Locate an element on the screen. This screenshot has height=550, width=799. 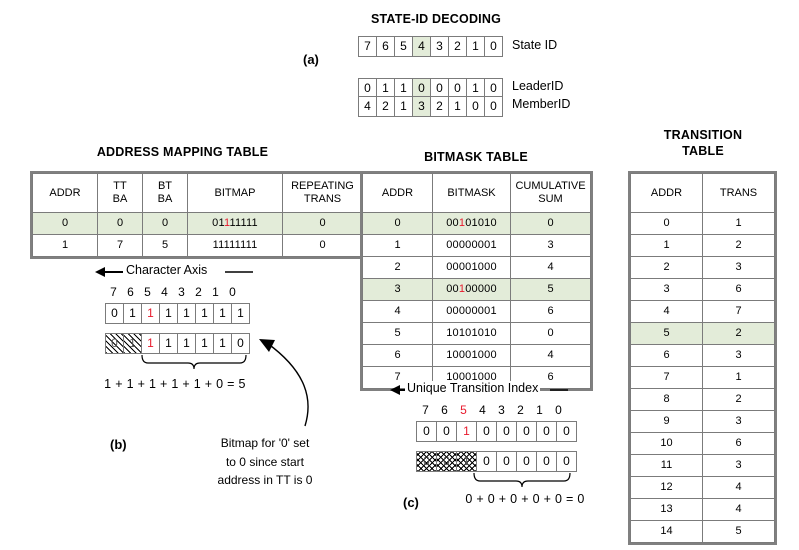
cell-bitmask: 00100000 is located at coordinates (471, 289).